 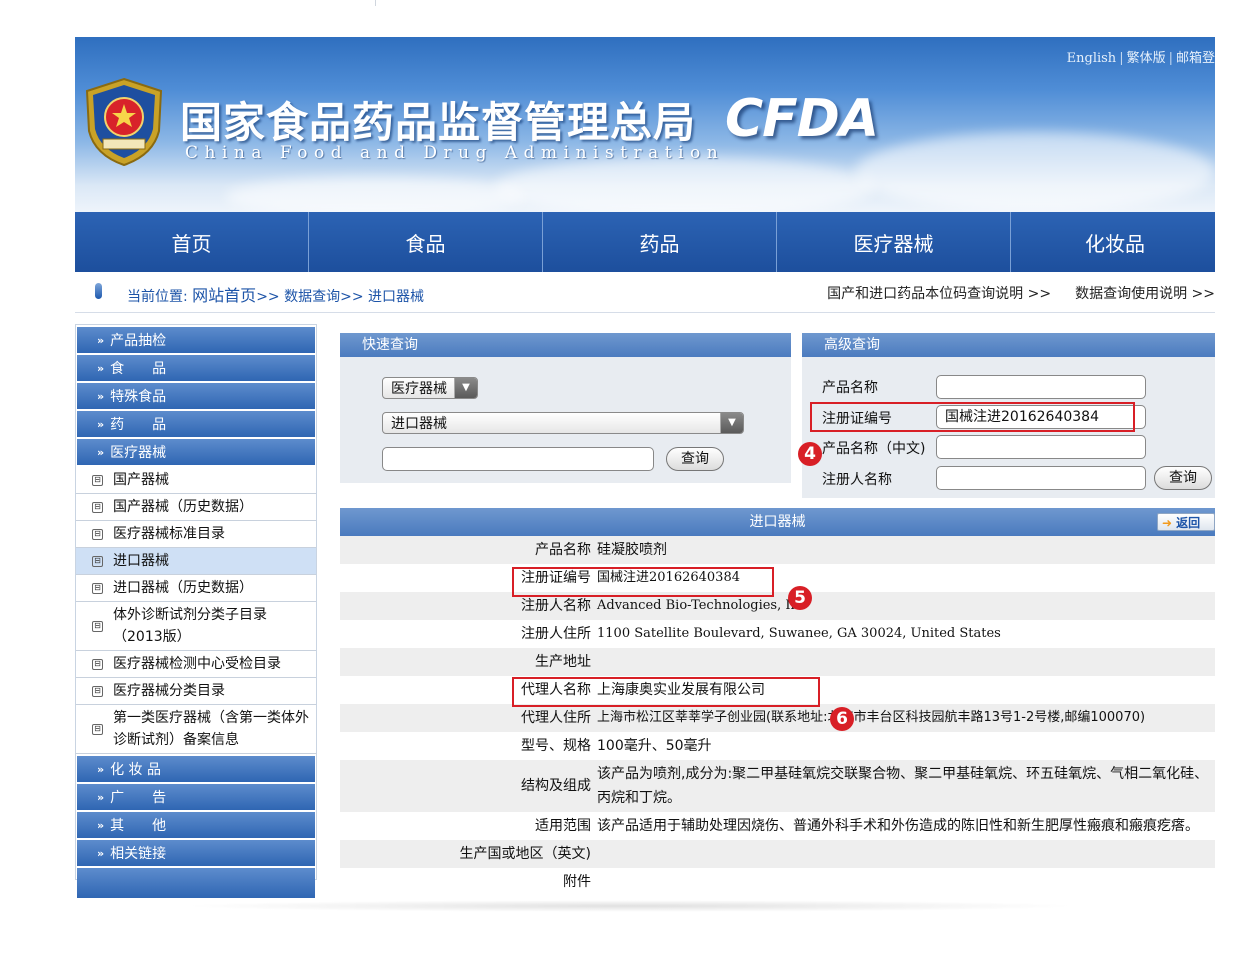 What do you see at coordinates (196, 853) in the screenshot?
I see `sidebar-section-links: » 相关链接` at bounding box center [196, 853].